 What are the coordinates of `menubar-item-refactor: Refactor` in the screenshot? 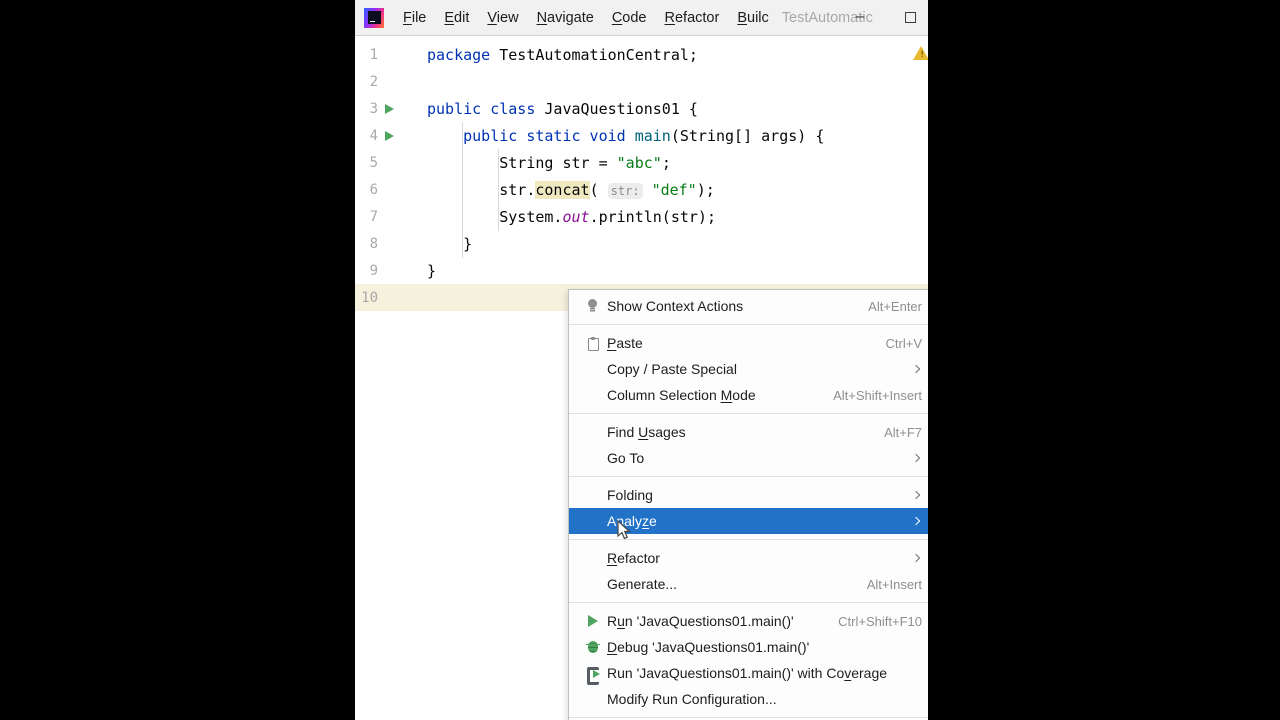 It's located at (692, 18).